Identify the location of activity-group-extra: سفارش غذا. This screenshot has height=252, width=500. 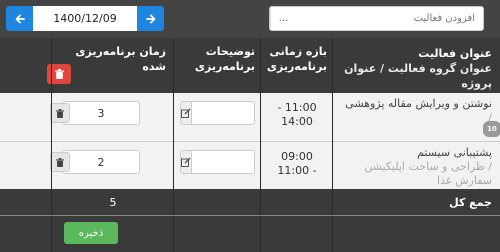
(464, 180).